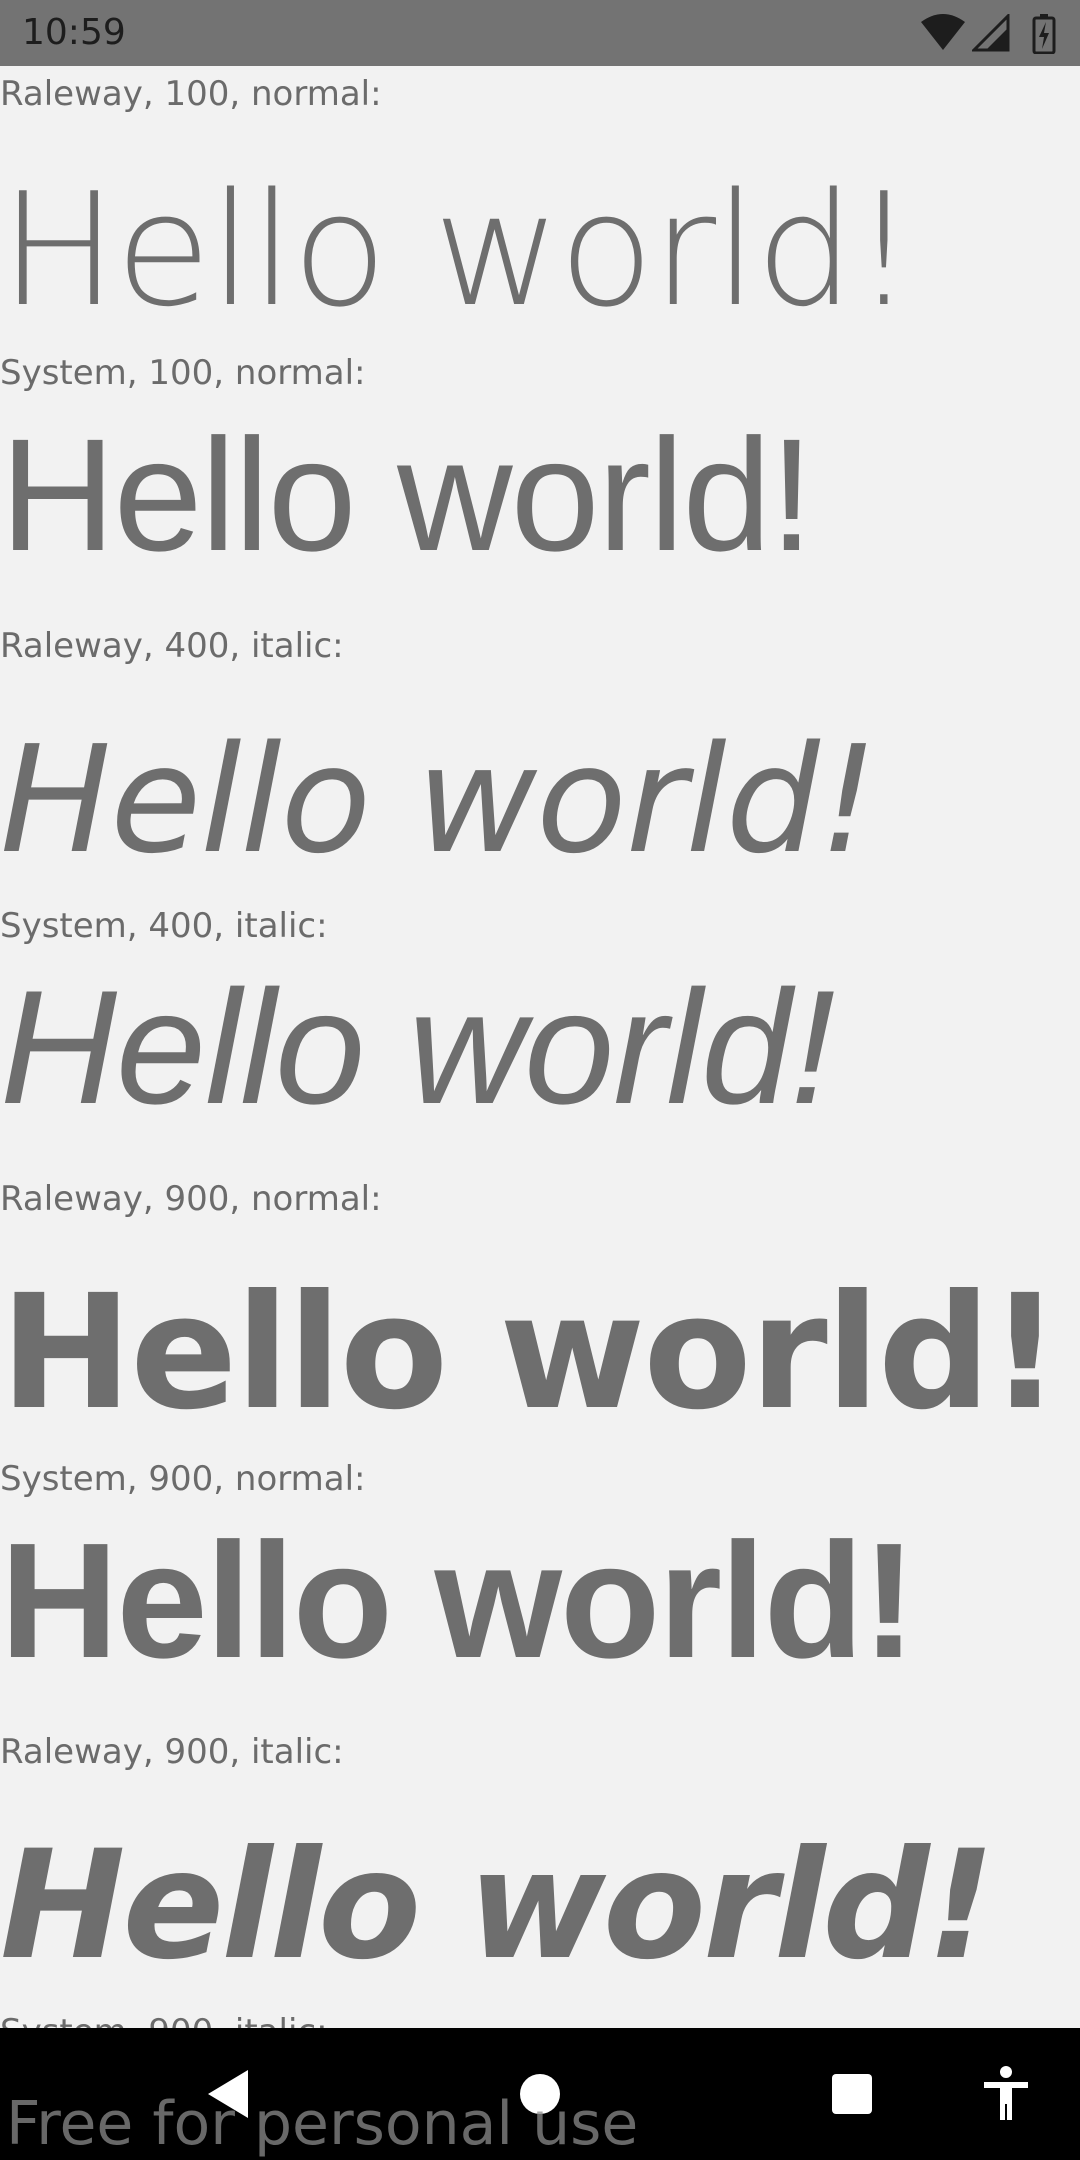 The width and height of the screenshot is (1080, 2160). Describe the element at coordinates (183, 1479) in the screenshot. I see `sample-label: System, 900, normal:` at that location.